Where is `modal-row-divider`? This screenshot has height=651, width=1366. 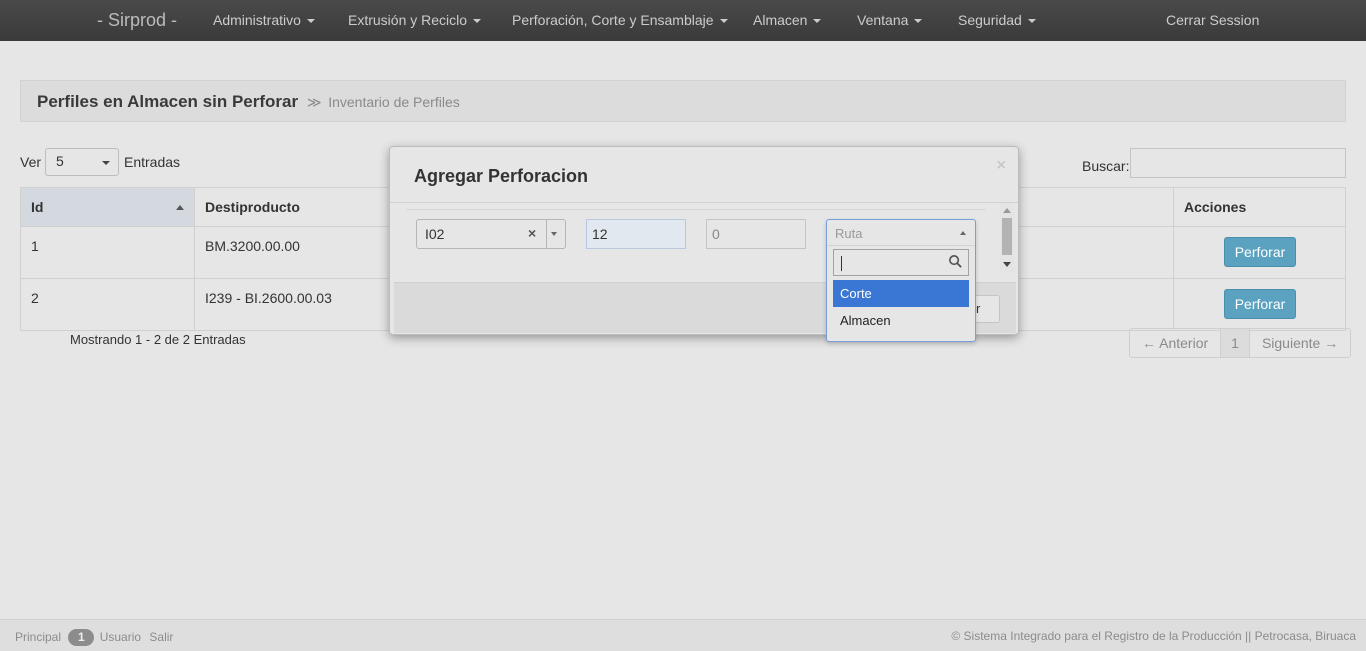
modal-row-divider is located at coordinates (696, 209).